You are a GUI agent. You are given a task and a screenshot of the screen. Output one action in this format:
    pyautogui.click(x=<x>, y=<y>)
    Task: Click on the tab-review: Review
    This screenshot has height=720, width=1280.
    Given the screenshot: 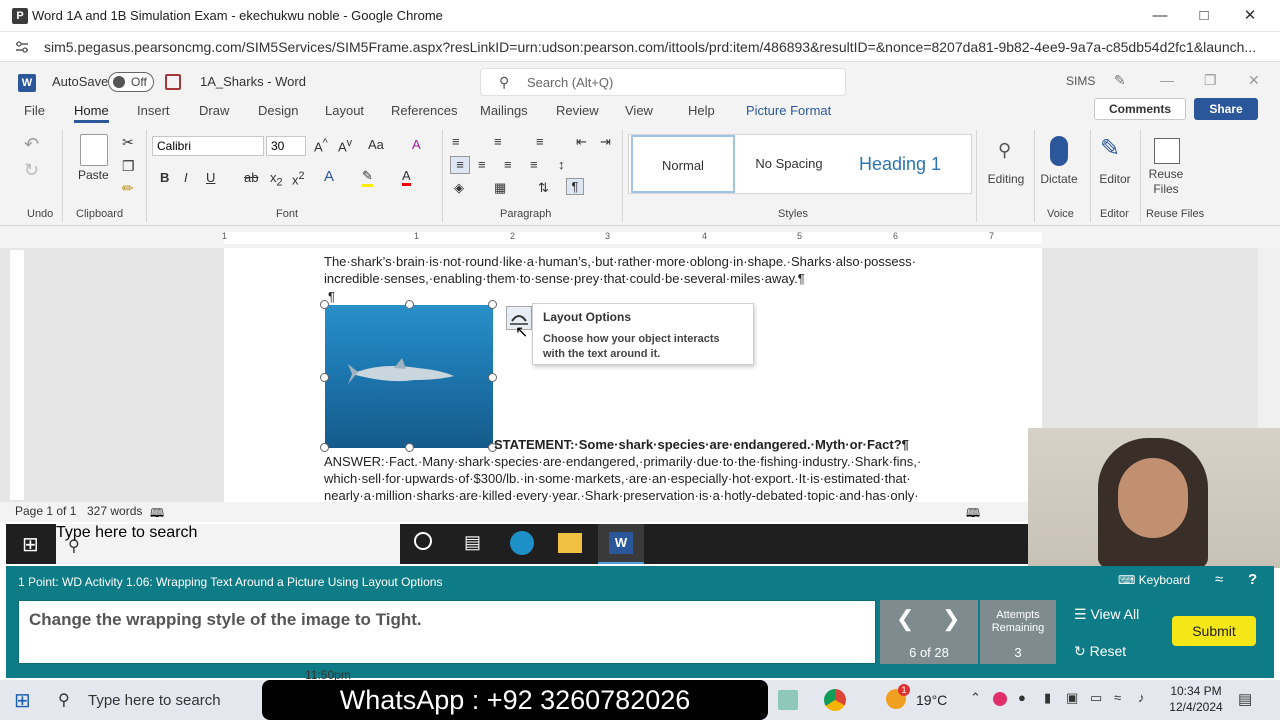 What is the action you would take?
    pyautogui.click(x=577, y=110)
    